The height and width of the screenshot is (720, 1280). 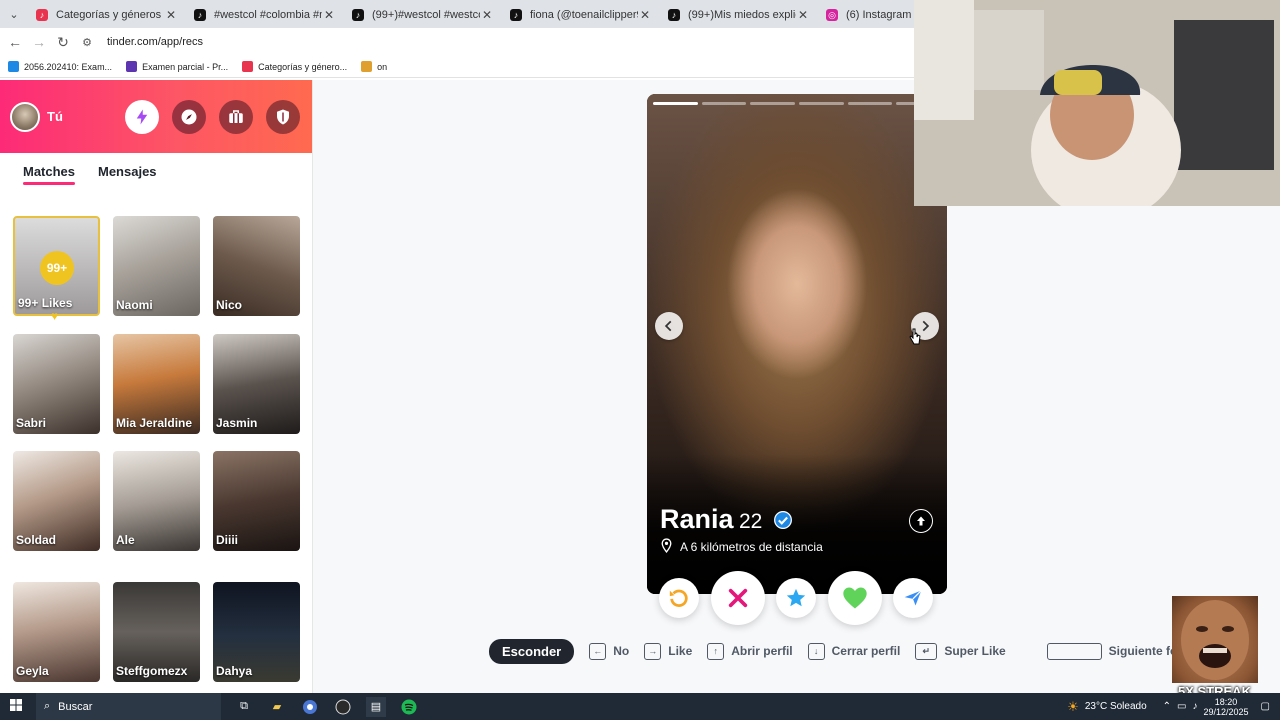 I want to click on avatar, so click(x=25, y=116).